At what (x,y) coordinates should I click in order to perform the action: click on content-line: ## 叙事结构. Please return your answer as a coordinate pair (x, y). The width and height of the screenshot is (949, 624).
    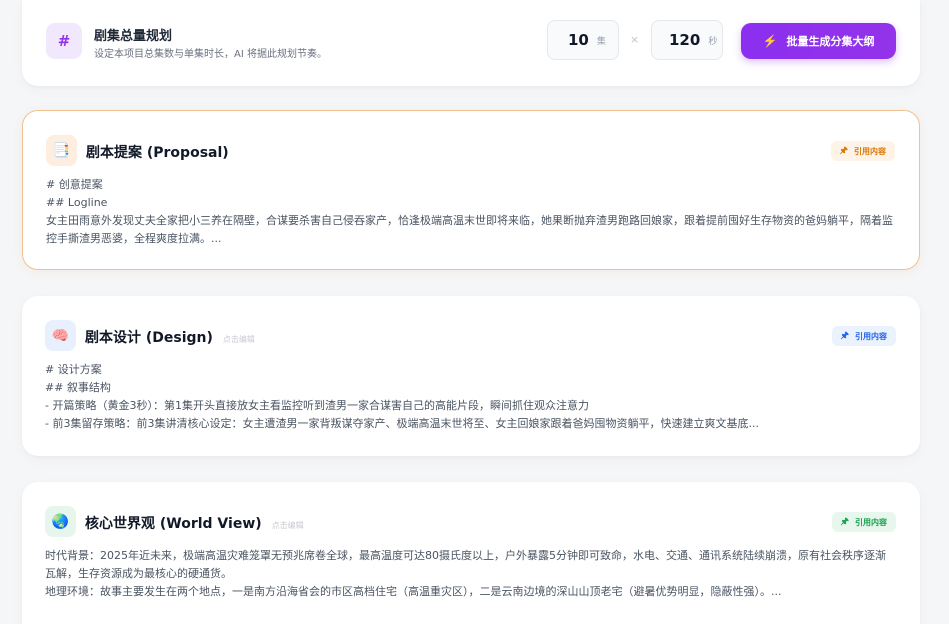
    Looking at the image, I should click on (78, 387).